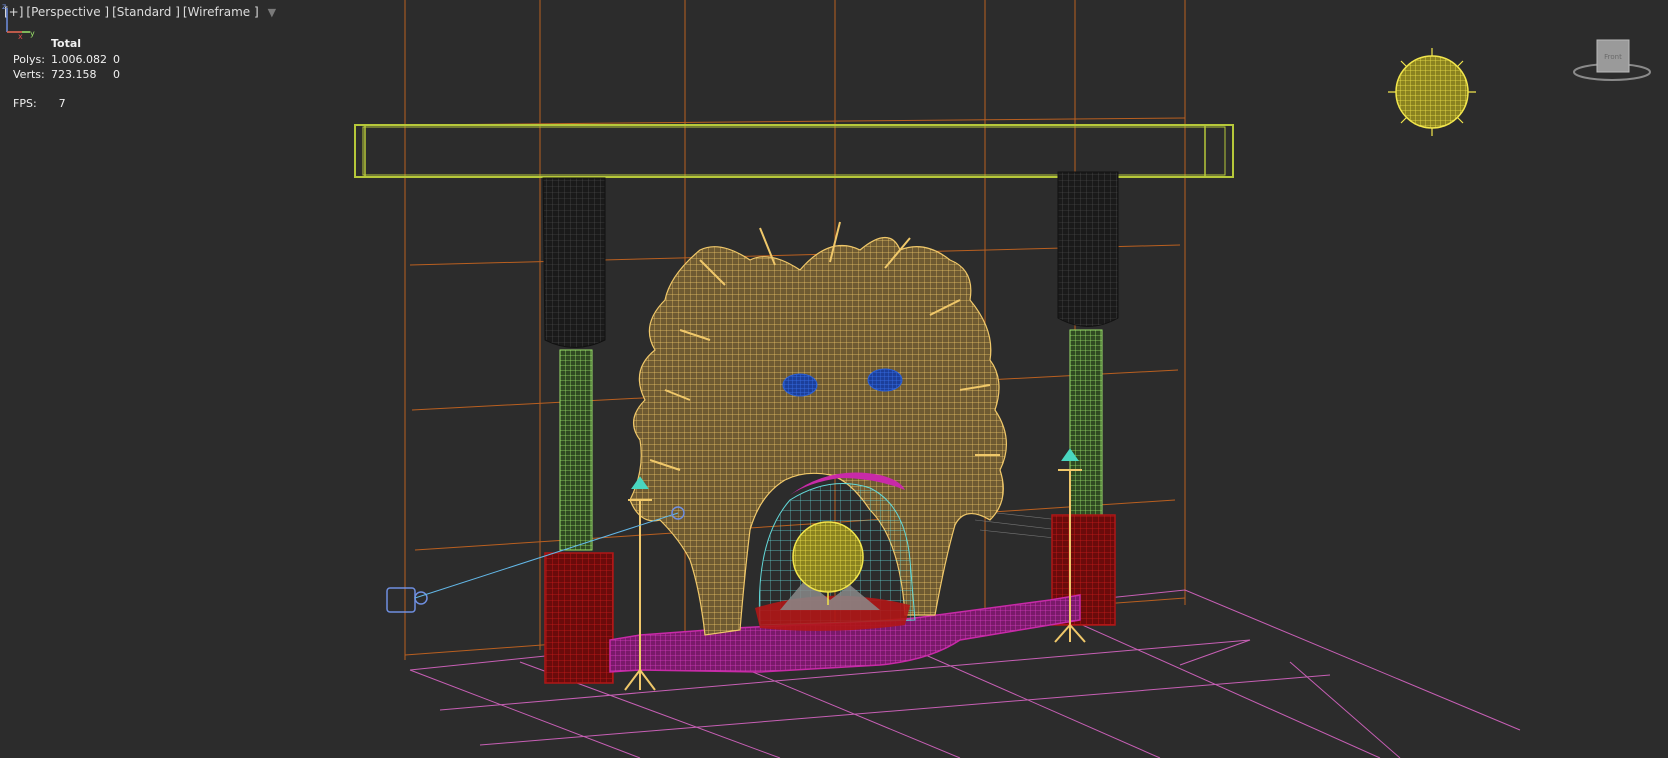  Describe the element at coordinates (29, 59) in the screenshot. I see `stats-label: Polys:` at that location.